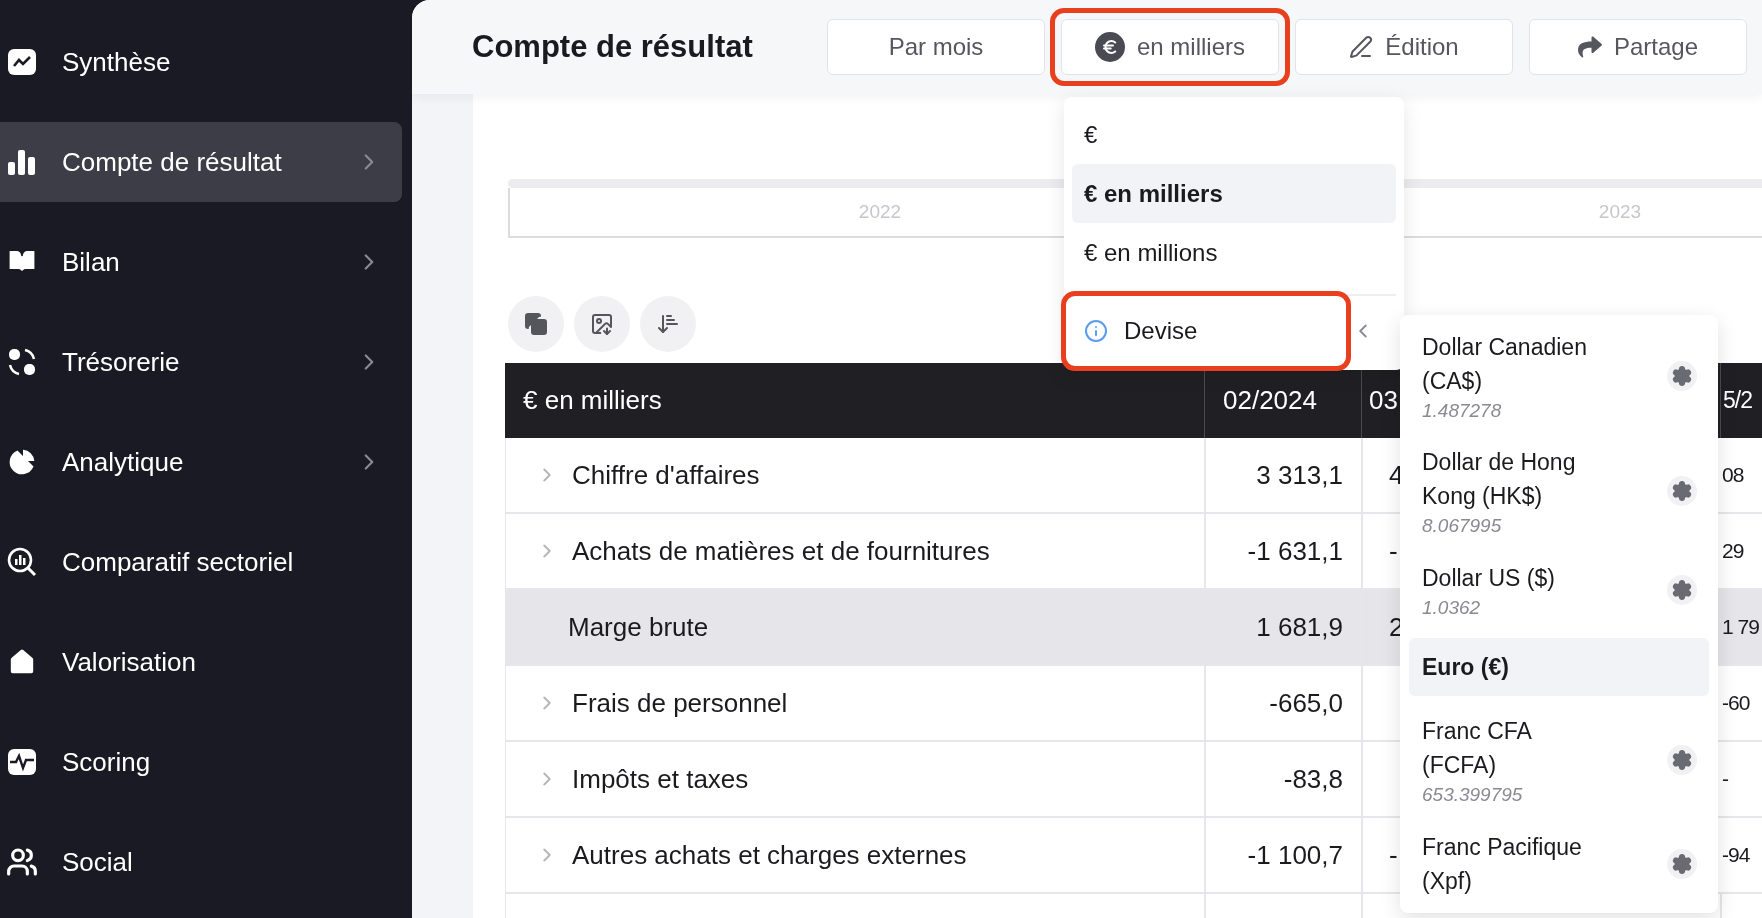 The width and height of the screenshot is (1762, 918). I want to click on toolbar-button: Partage, so click(1638, 47).